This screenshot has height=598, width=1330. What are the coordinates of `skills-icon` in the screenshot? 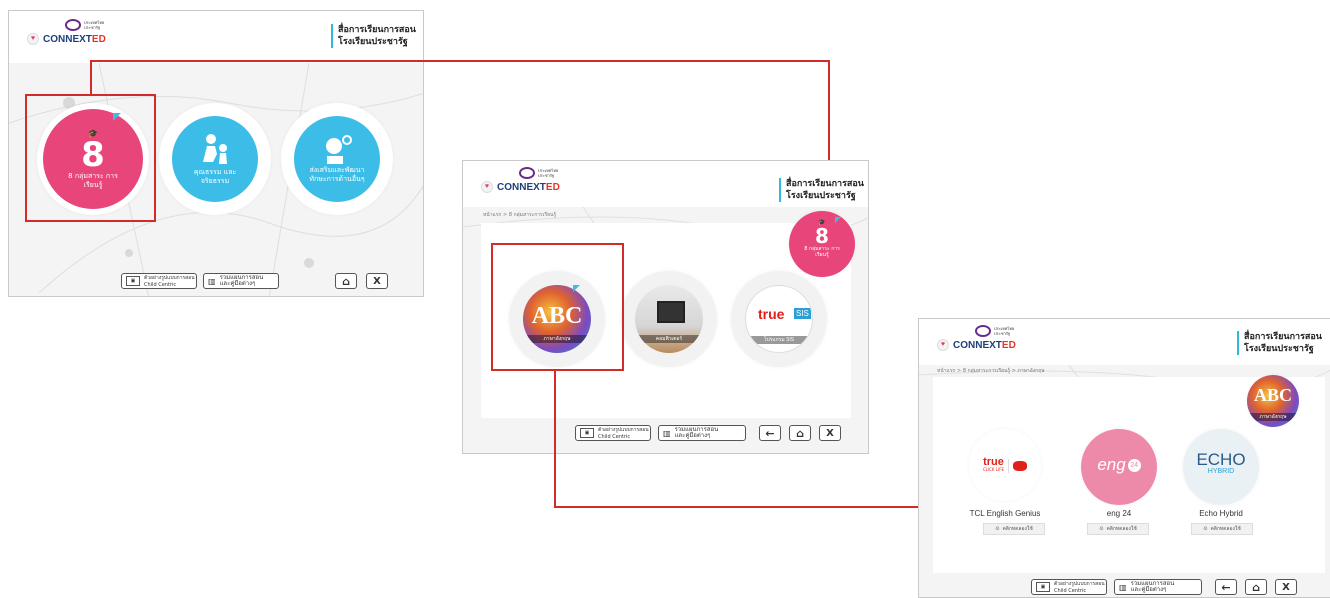 It's located at (339, 149).